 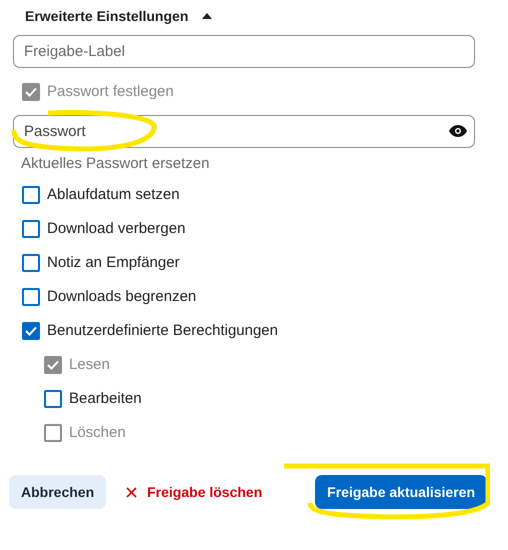 What do you see at coordinates (132, 492) in the screenshot?
I see `close-icon` at bounding box center [132, 492].